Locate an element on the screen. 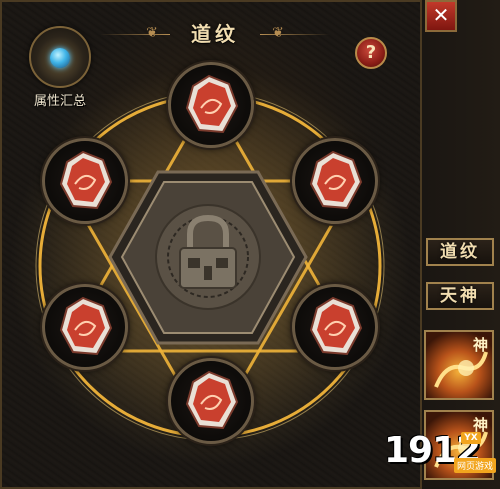 Image resolution: width=500 pixels, height=489 pixels. tab-tianshen: 天神 is located at coordinates (460, 296).